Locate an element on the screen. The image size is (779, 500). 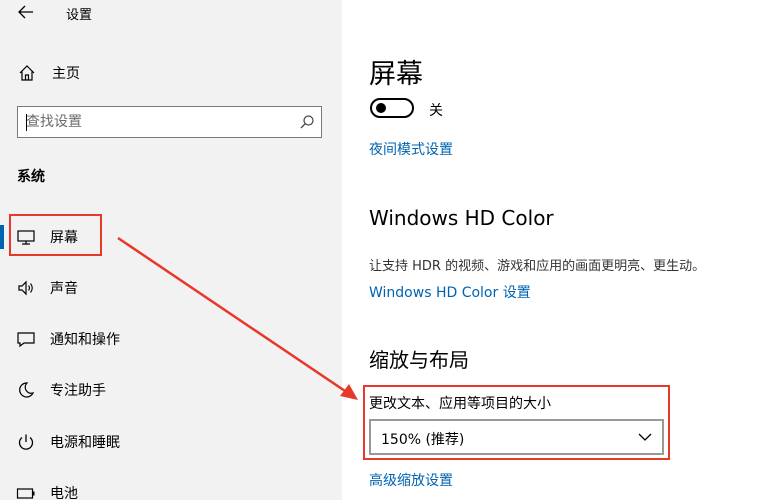
sidebar-item-sound: 声音 is located at coordinates (171, 288).